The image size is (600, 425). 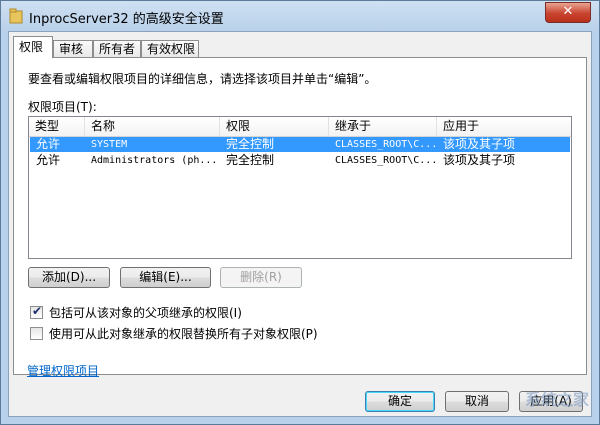 I want to click on close-button: ✕, so click(x=568, y=12).